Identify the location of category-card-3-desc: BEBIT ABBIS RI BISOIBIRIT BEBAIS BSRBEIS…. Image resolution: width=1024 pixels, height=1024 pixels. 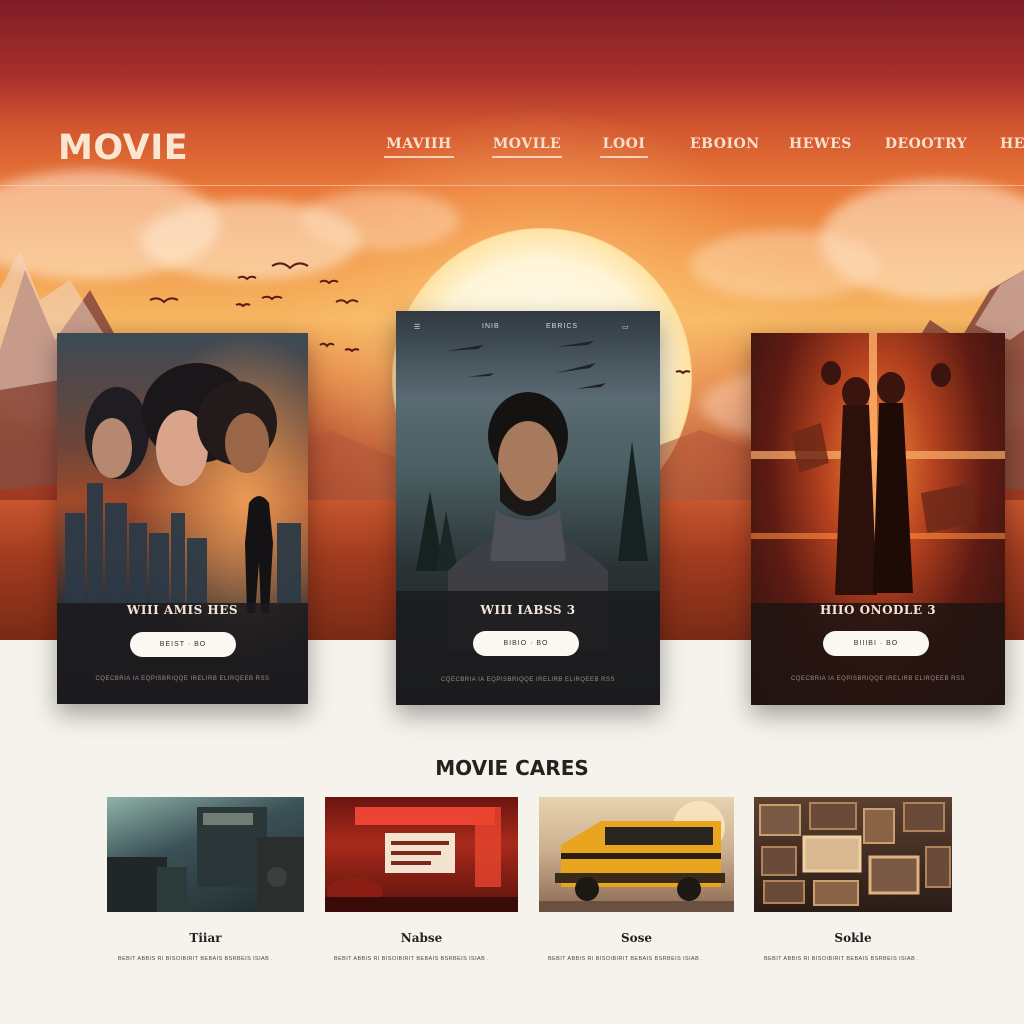
(626, 959).